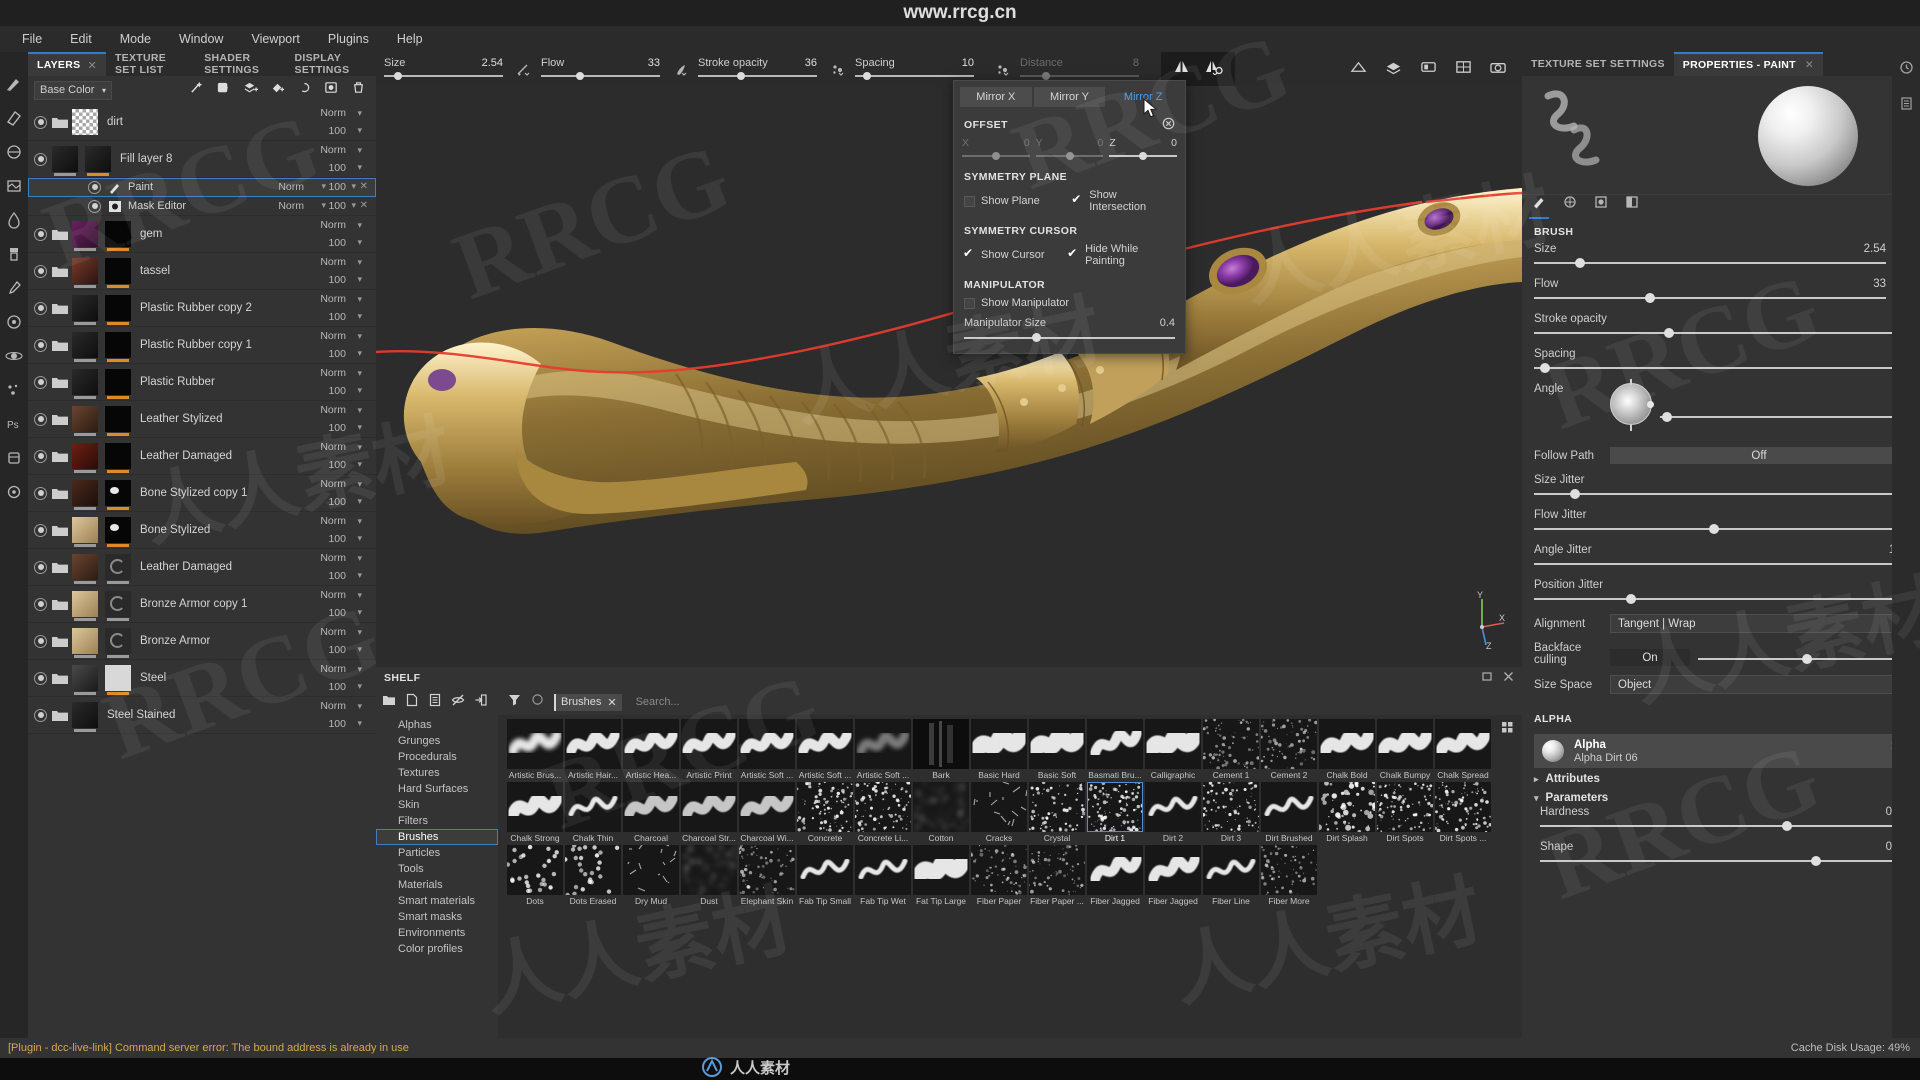 This screenshot has height=1080, width=1920. I want to click on brush-item: Dots Erased, so click(593, 876).